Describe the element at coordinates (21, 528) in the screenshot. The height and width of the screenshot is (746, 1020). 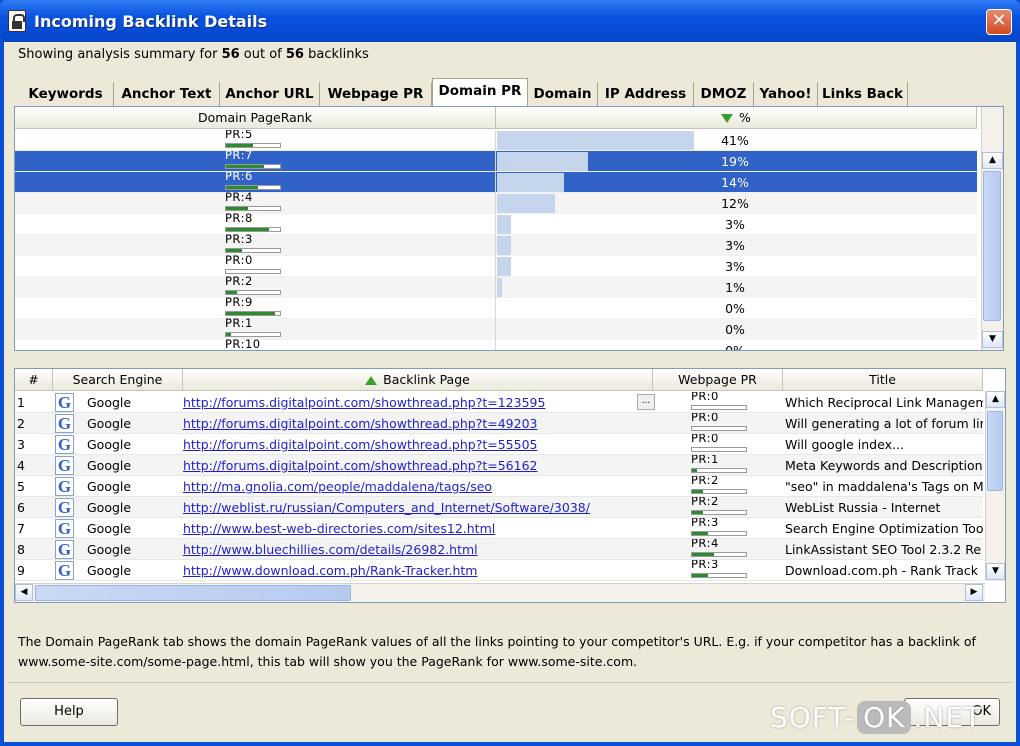
I see `row-number: 7` at that location.